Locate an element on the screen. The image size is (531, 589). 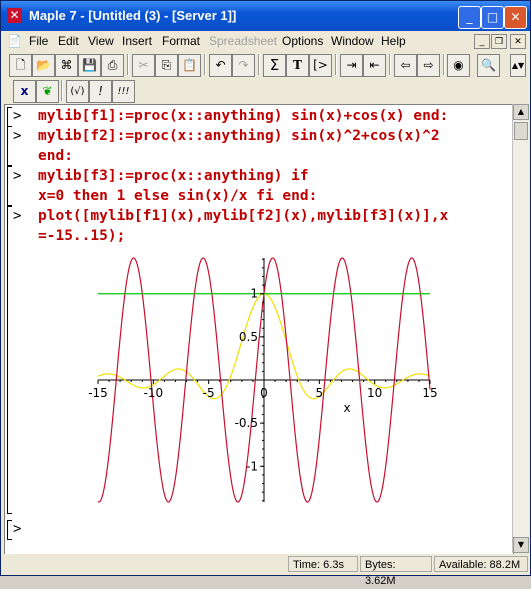
stop-icon: ◉ is located at coordinates (458, 65).